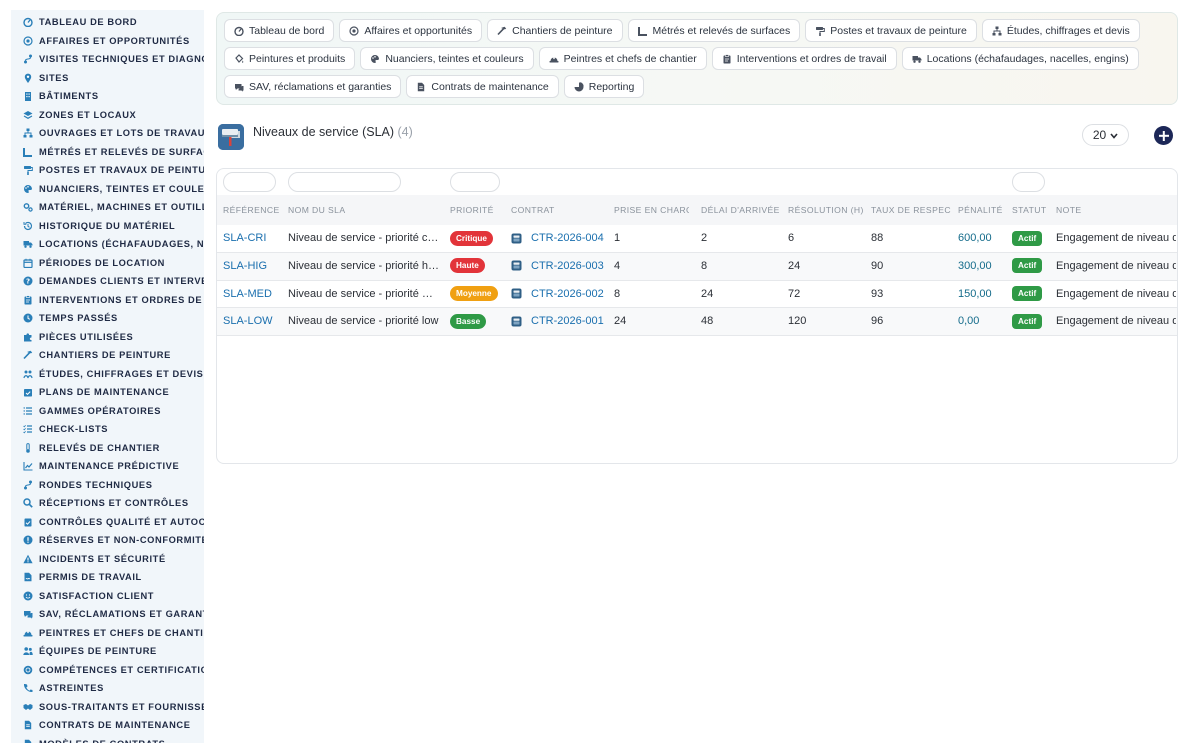 The width and height of the screenshot is (1200, 743). I want to click on column-header: Résolution (h), so click(827, 210).